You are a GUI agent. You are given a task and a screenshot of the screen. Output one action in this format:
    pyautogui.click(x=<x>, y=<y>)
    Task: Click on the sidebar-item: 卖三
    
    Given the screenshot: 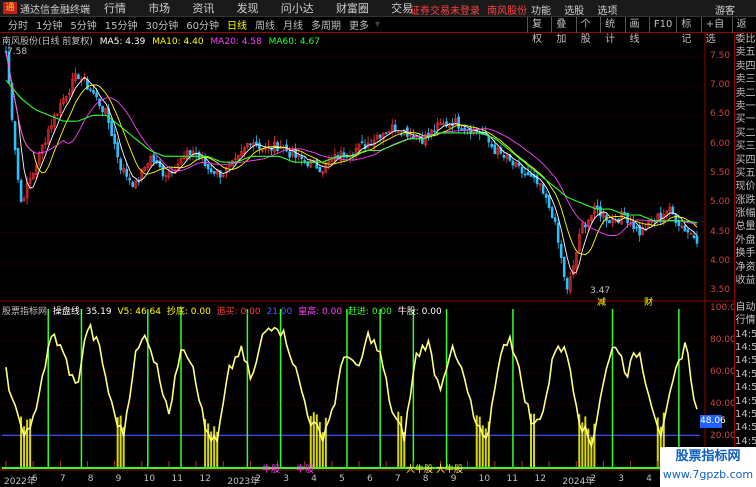 What is the action you would take?
    pyautogui.click(x=745, y=79)
    